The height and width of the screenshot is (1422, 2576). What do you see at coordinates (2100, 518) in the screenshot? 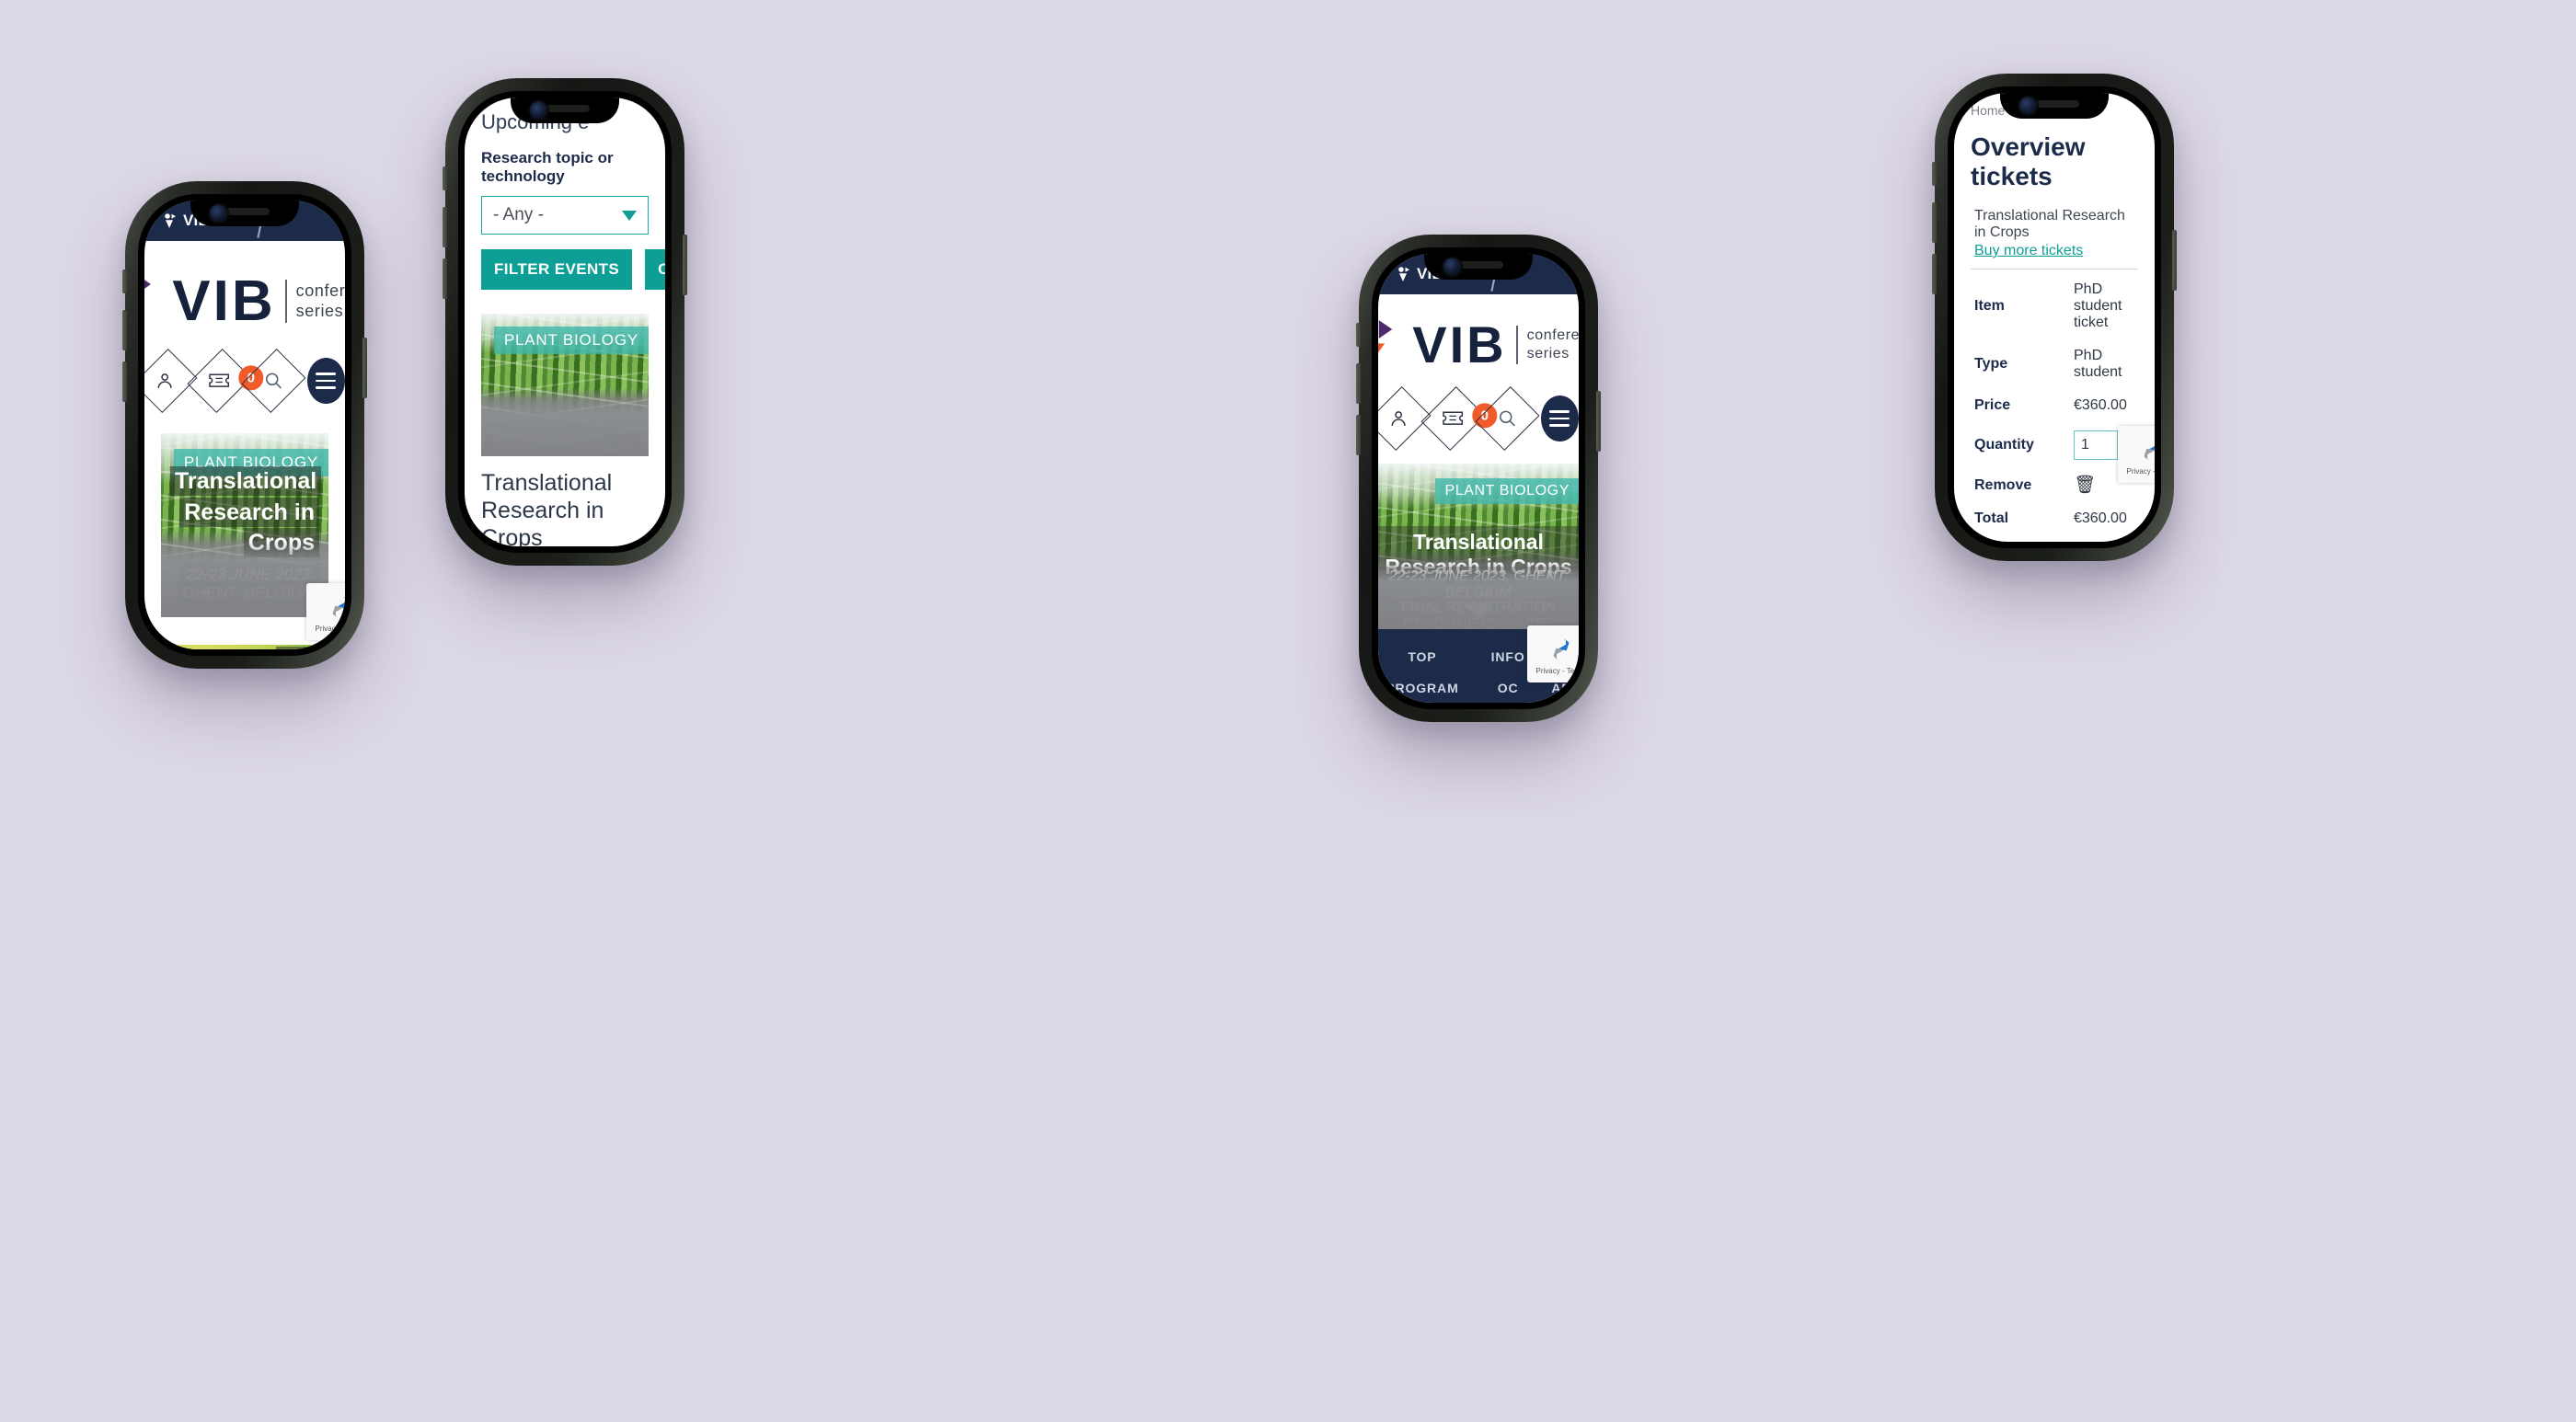
I see `row-value-total: €360.00` at bounding box center [2100, 518].